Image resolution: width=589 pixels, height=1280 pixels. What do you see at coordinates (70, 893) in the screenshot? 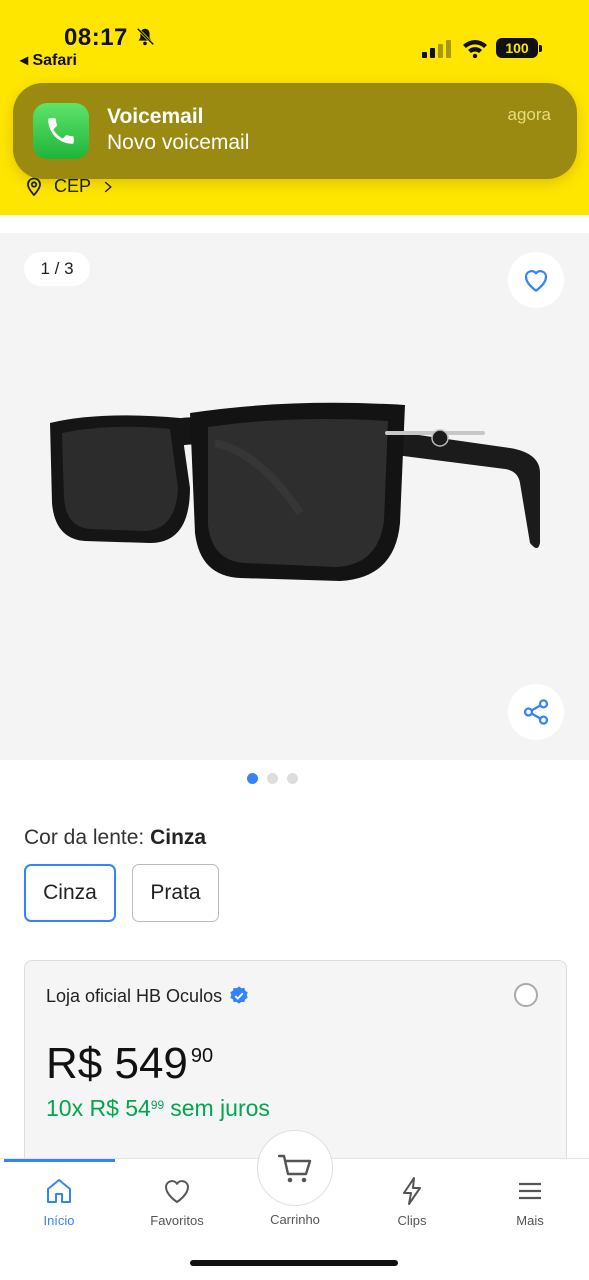
I see `lens-option-cinza: Cinza` at bounding box center [70, 893].